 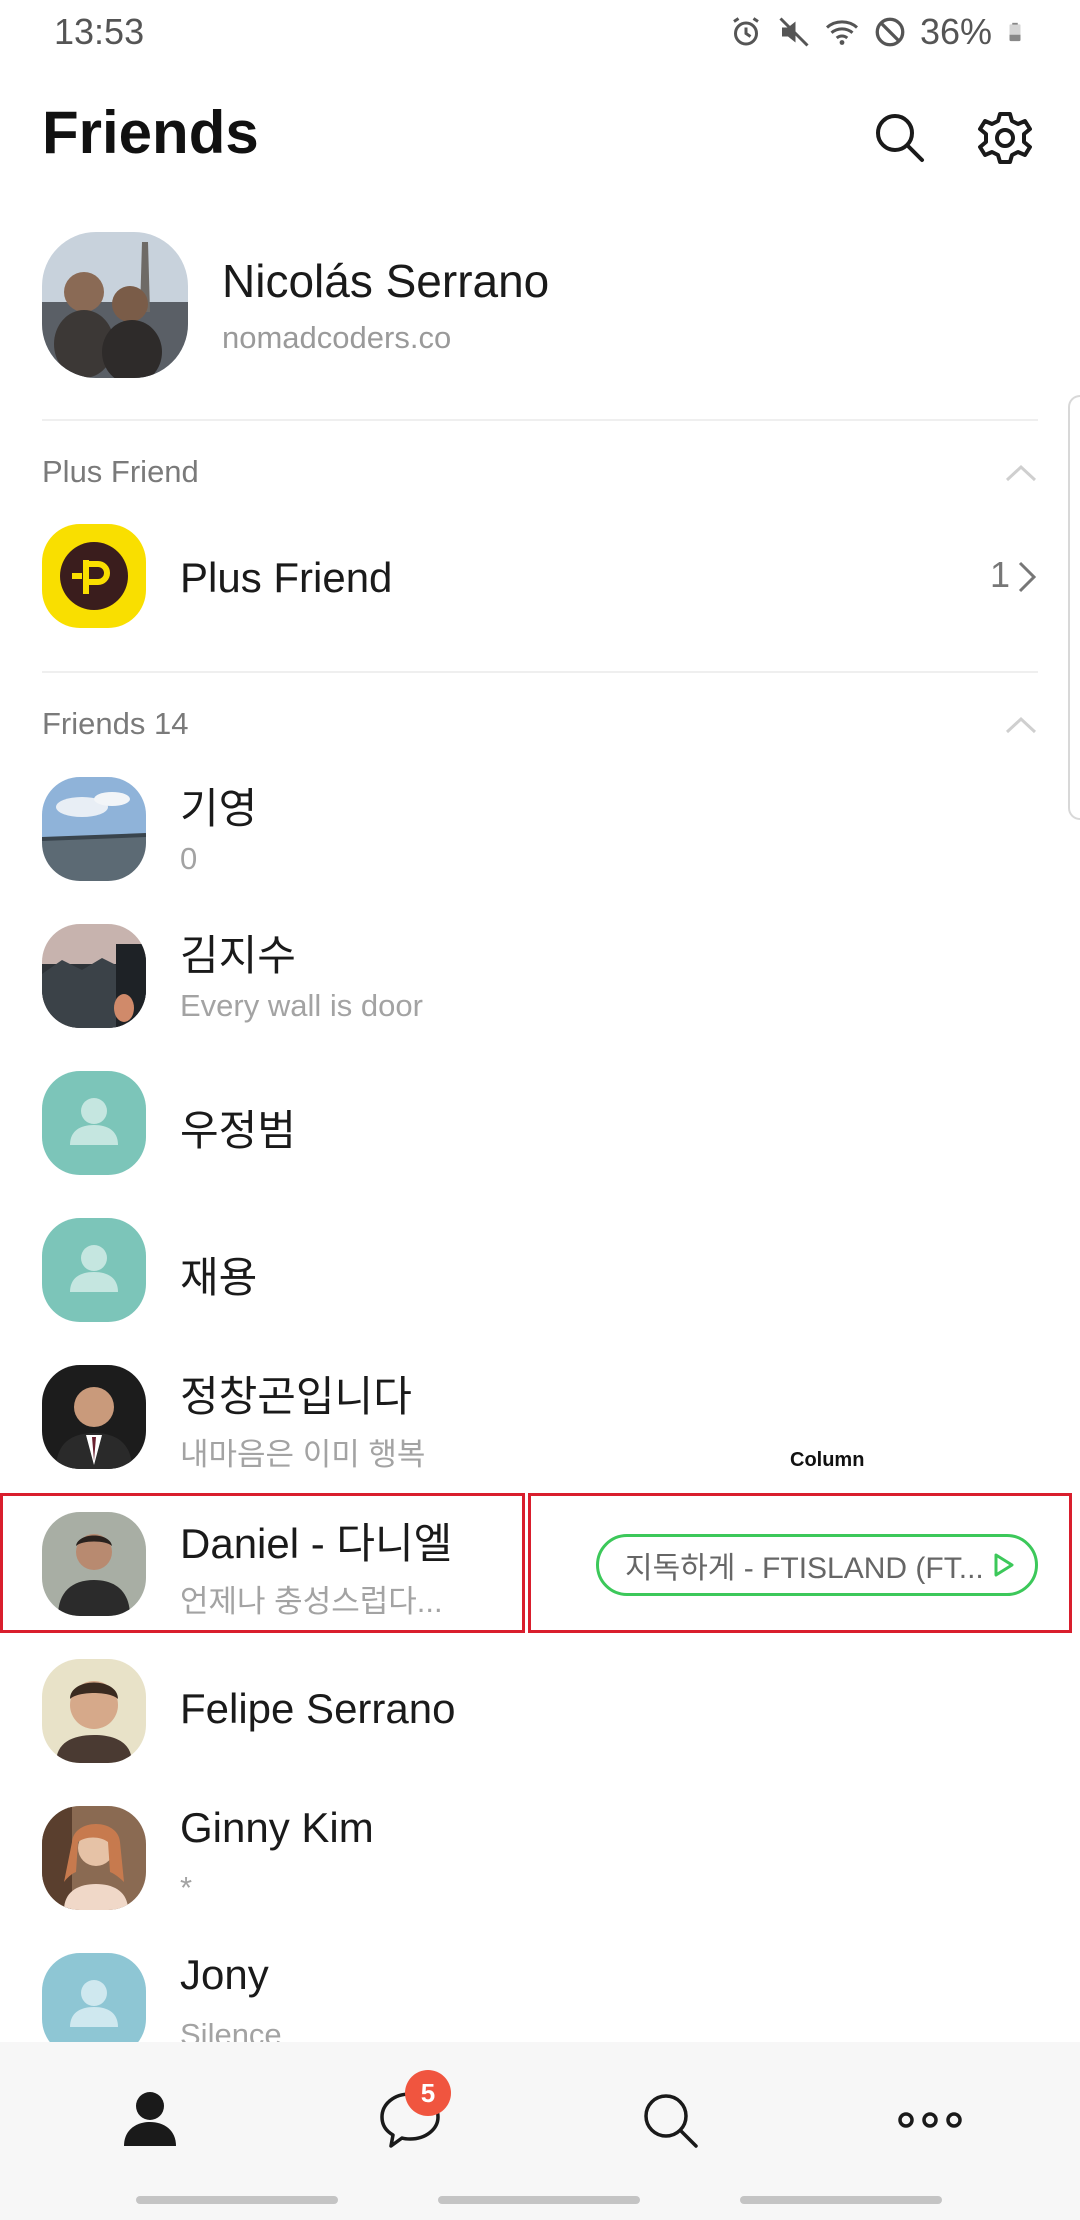 What do you see at coordinates (540, 135) in the screenshot?
I see `header: Friends` at bounding box center [540, 135].